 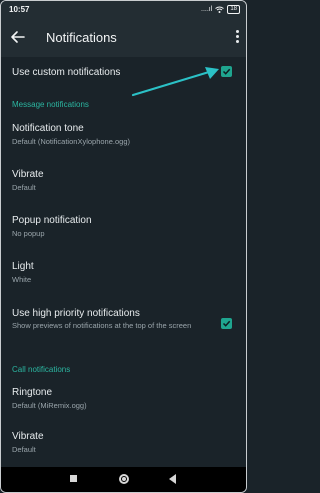 I want to click on wifi-icon, so click(x=220, y=9).